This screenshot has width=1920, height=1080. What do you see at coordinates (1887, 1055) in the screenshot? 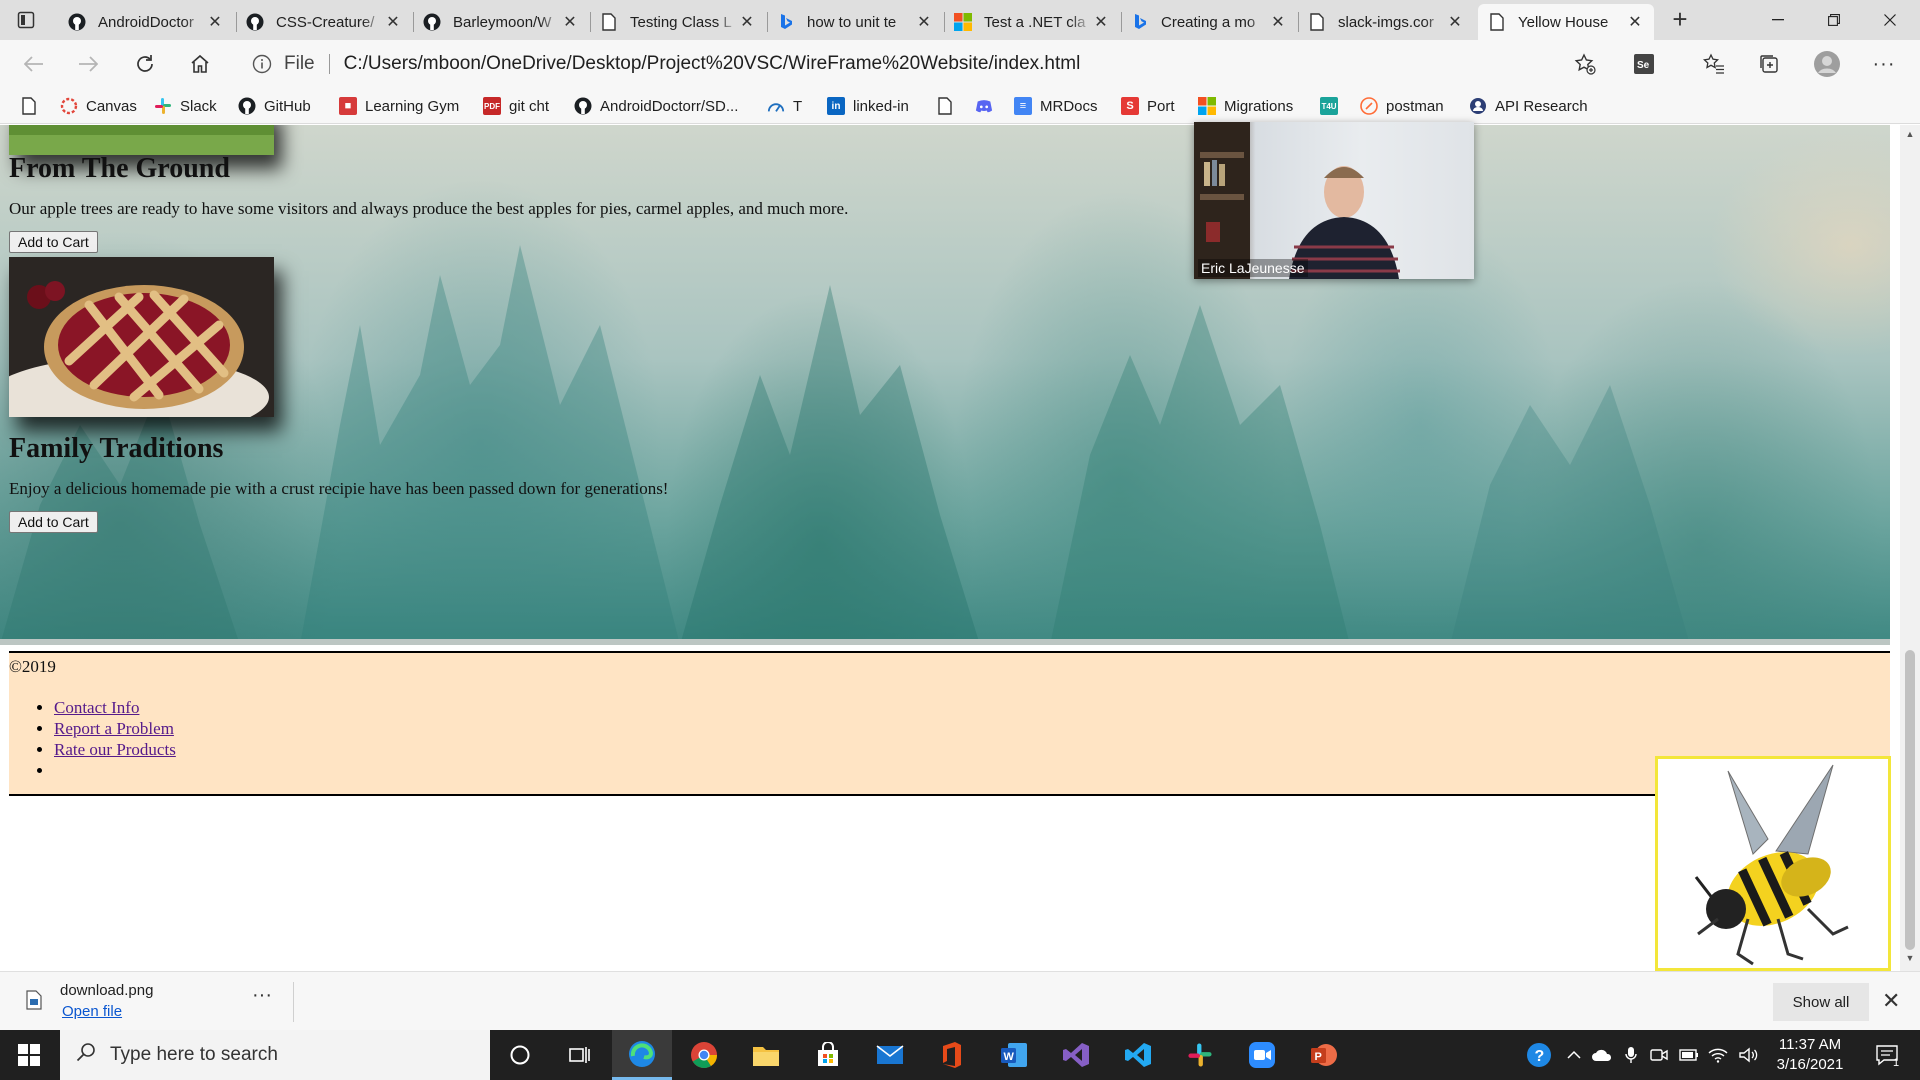
I see `notification-center-icon: 1` at bounding box center [1887, 1055].